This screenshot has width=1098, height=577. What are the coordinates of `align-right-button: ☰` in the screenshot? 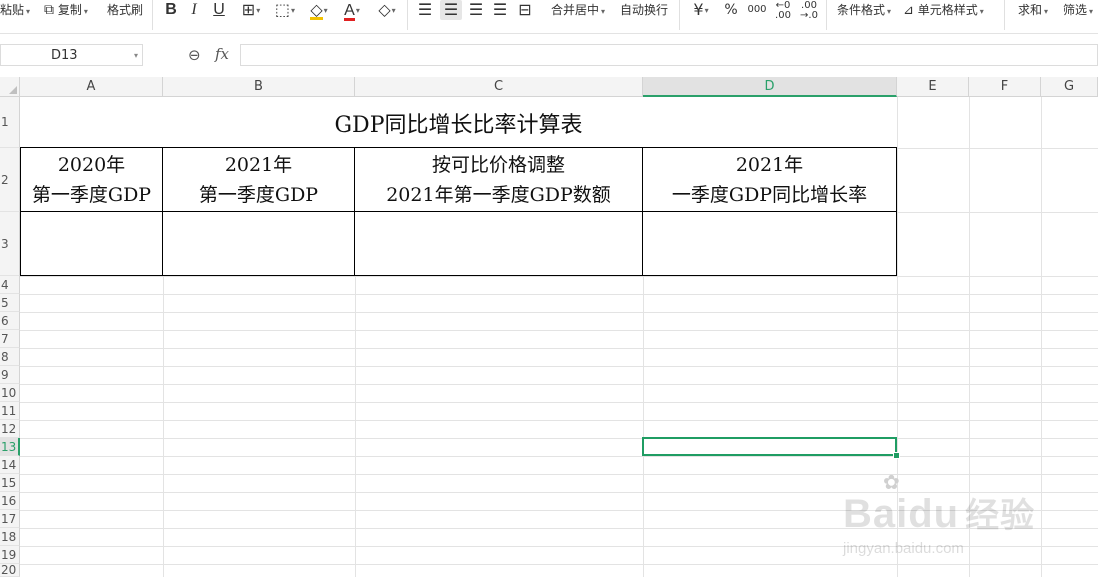 It's located at (476, 10).